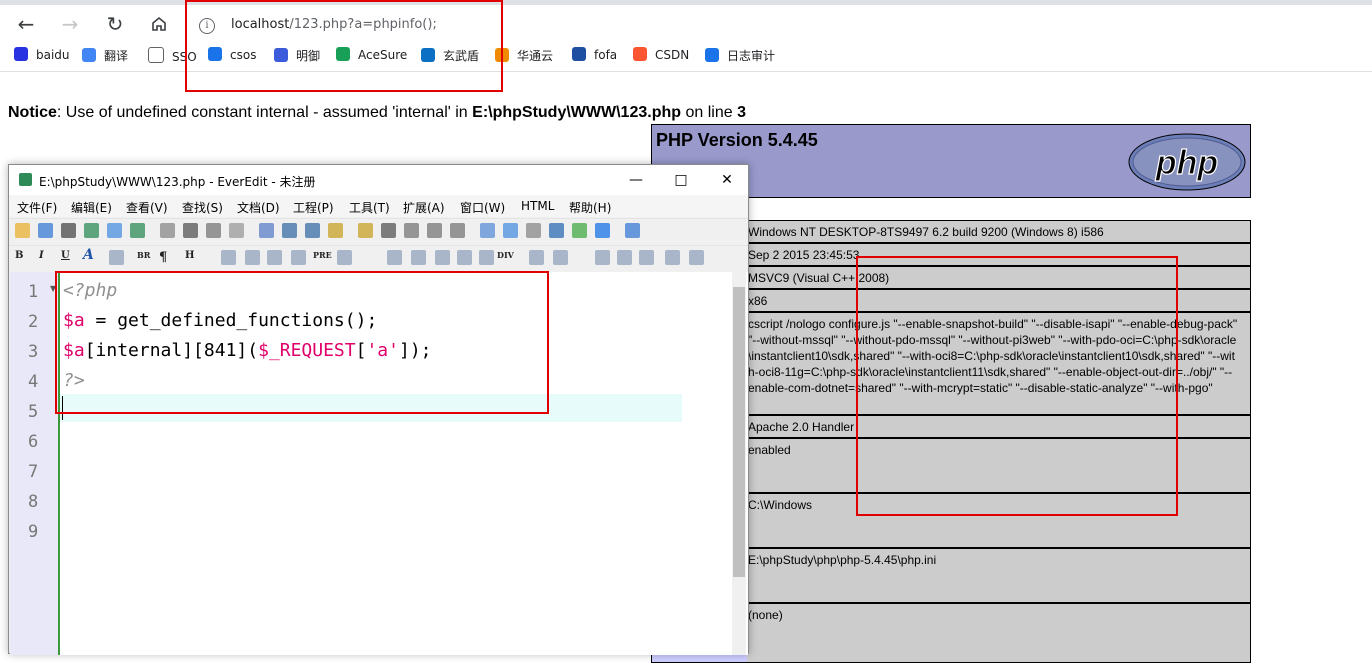  What do you see at coordinates (594, 56) in the screenshot?
I see `bookmark-8: fofa` at bounding box center [594, 56].